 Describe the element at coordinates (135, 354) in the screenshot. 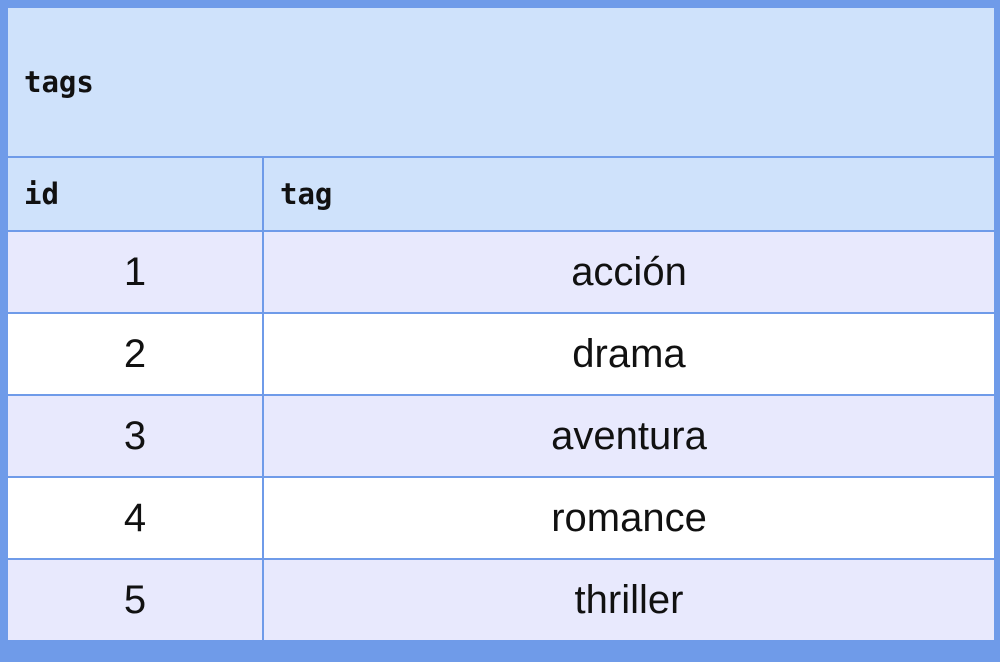

I see `cell-id: 2` at that location.